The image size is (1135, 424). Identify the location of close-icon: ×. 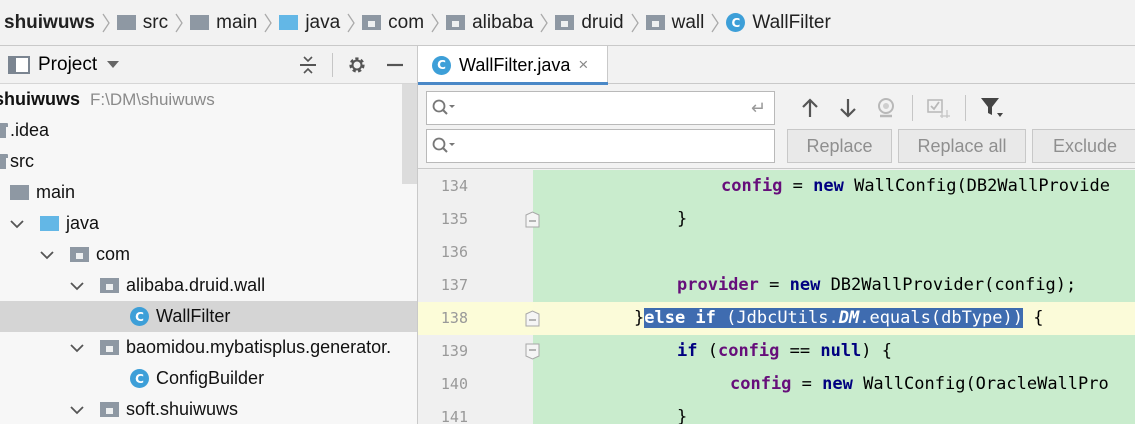
(583, 65).